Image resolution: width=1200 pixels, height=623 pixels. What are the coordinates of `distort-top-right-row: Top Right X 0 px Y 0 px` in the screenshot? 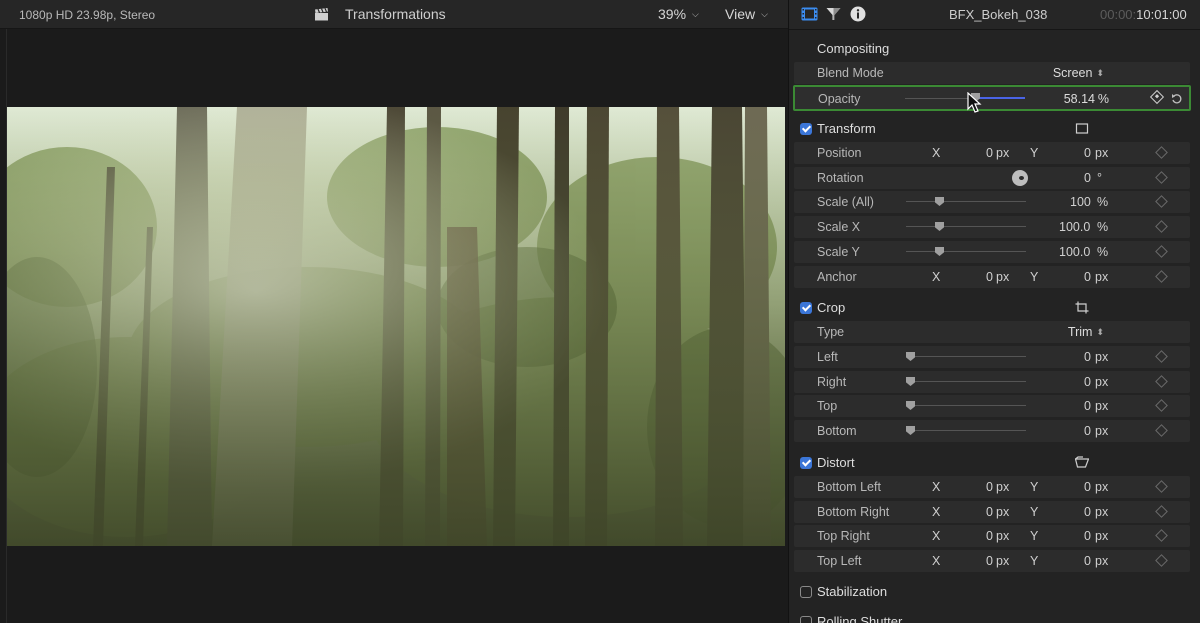 It's located at (992, 536).